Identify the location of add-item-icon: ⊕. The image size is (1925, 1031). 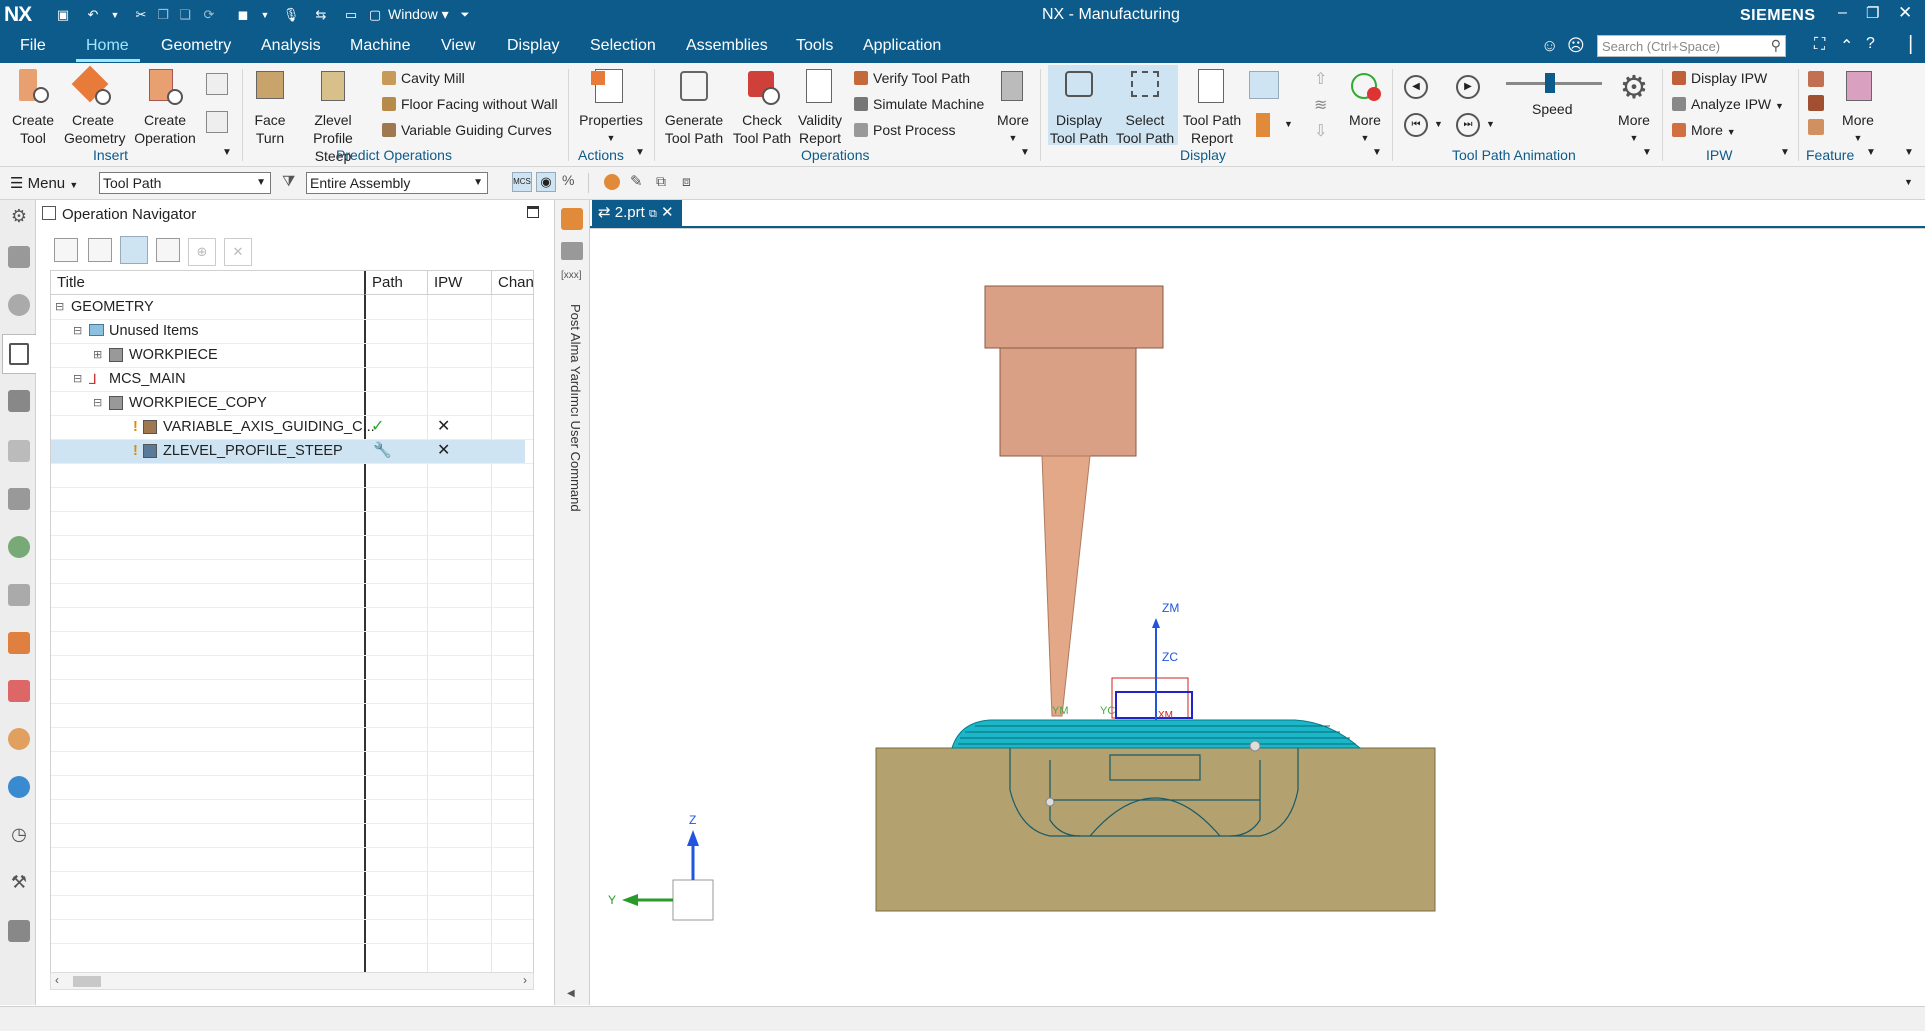
(202, 252).